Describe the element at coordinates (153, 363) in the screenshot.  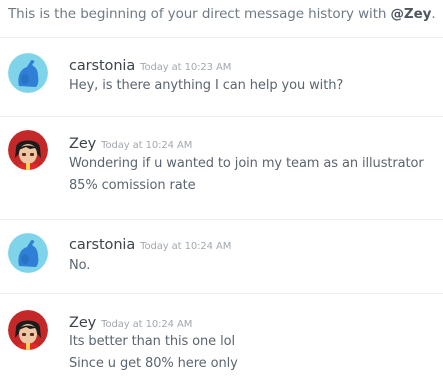
I see `message-text: Since u get 80% here only` at that location.